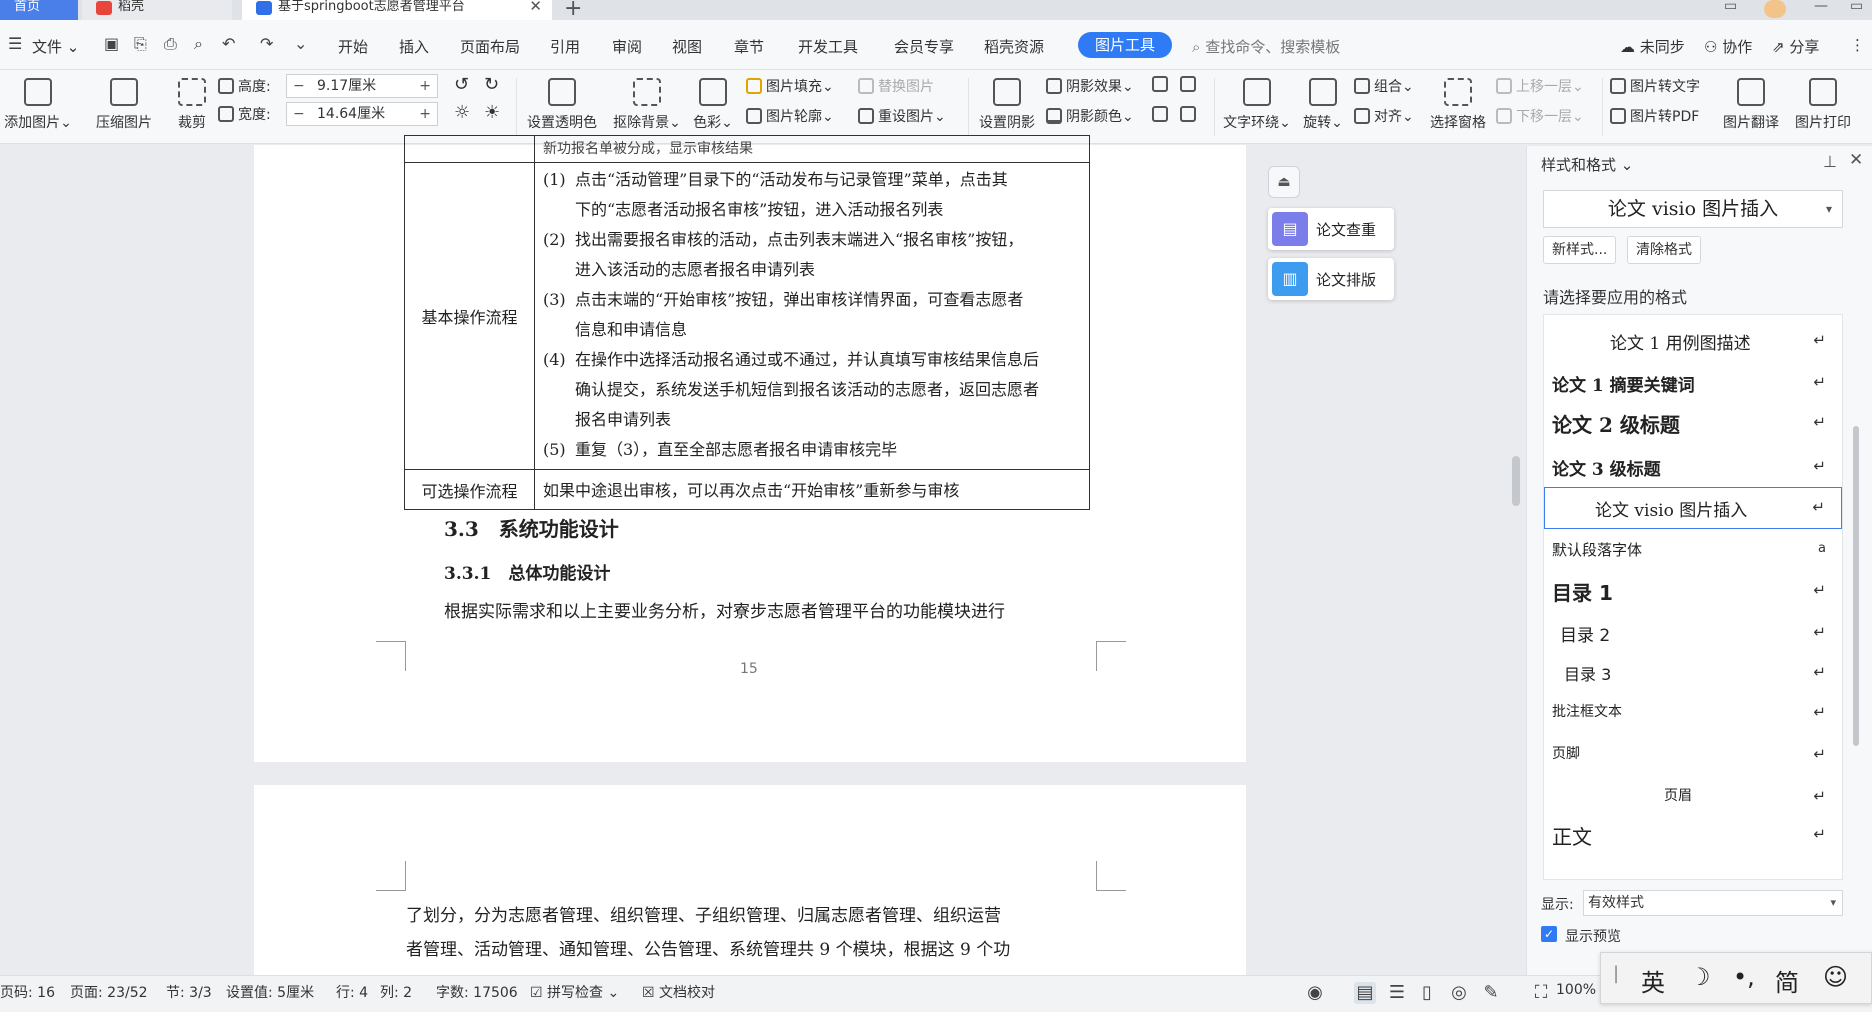 The image size is (1872, 1012). I want to click on redo-icon: ↷, so click(270, 44).